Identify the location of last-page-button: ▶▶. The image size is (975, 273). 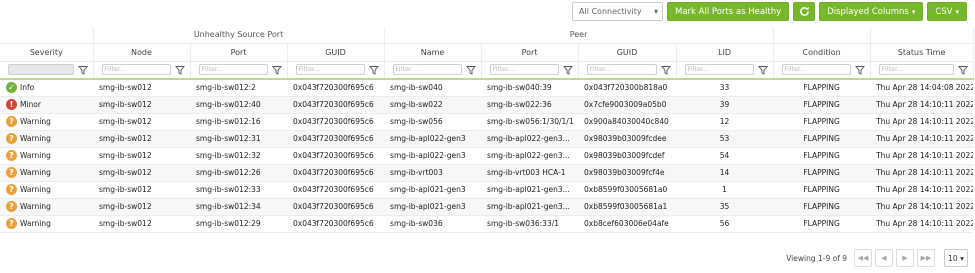
(926, 258).